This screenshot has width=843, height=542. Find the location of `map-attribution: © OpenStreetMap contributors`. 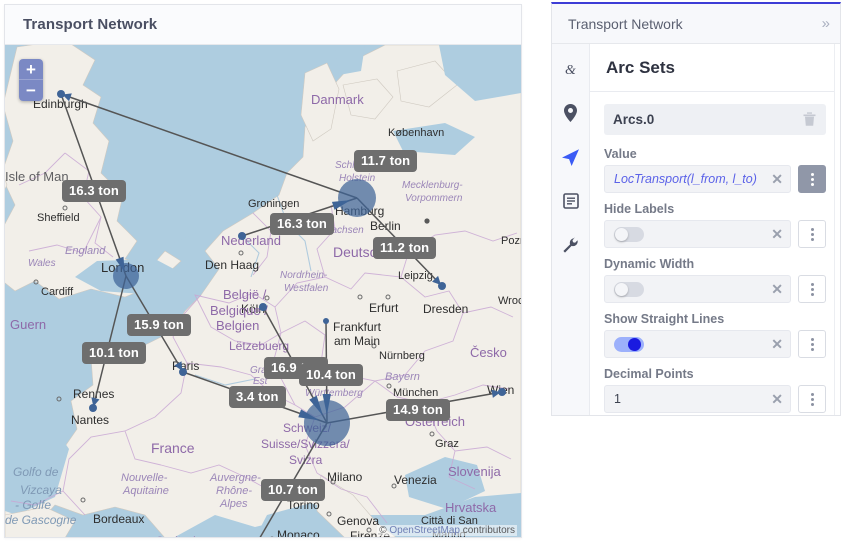

map-attribution: © OpenStreetMap contributors is located at coordinates (447, 530).